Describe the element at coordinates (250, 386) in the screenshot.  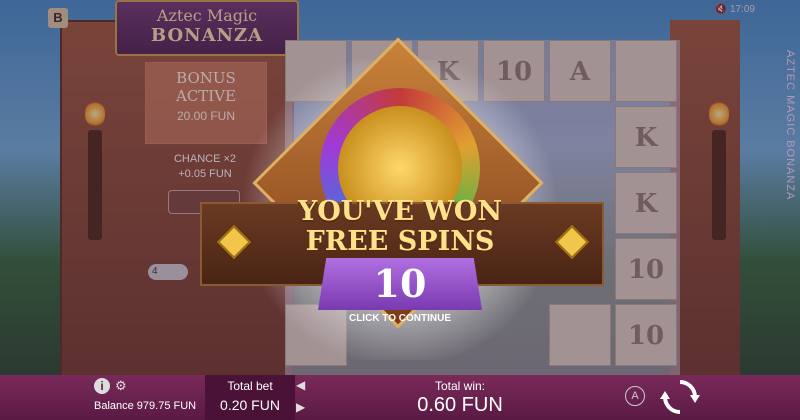
I see `total-bet-label: Total bet` at that location.